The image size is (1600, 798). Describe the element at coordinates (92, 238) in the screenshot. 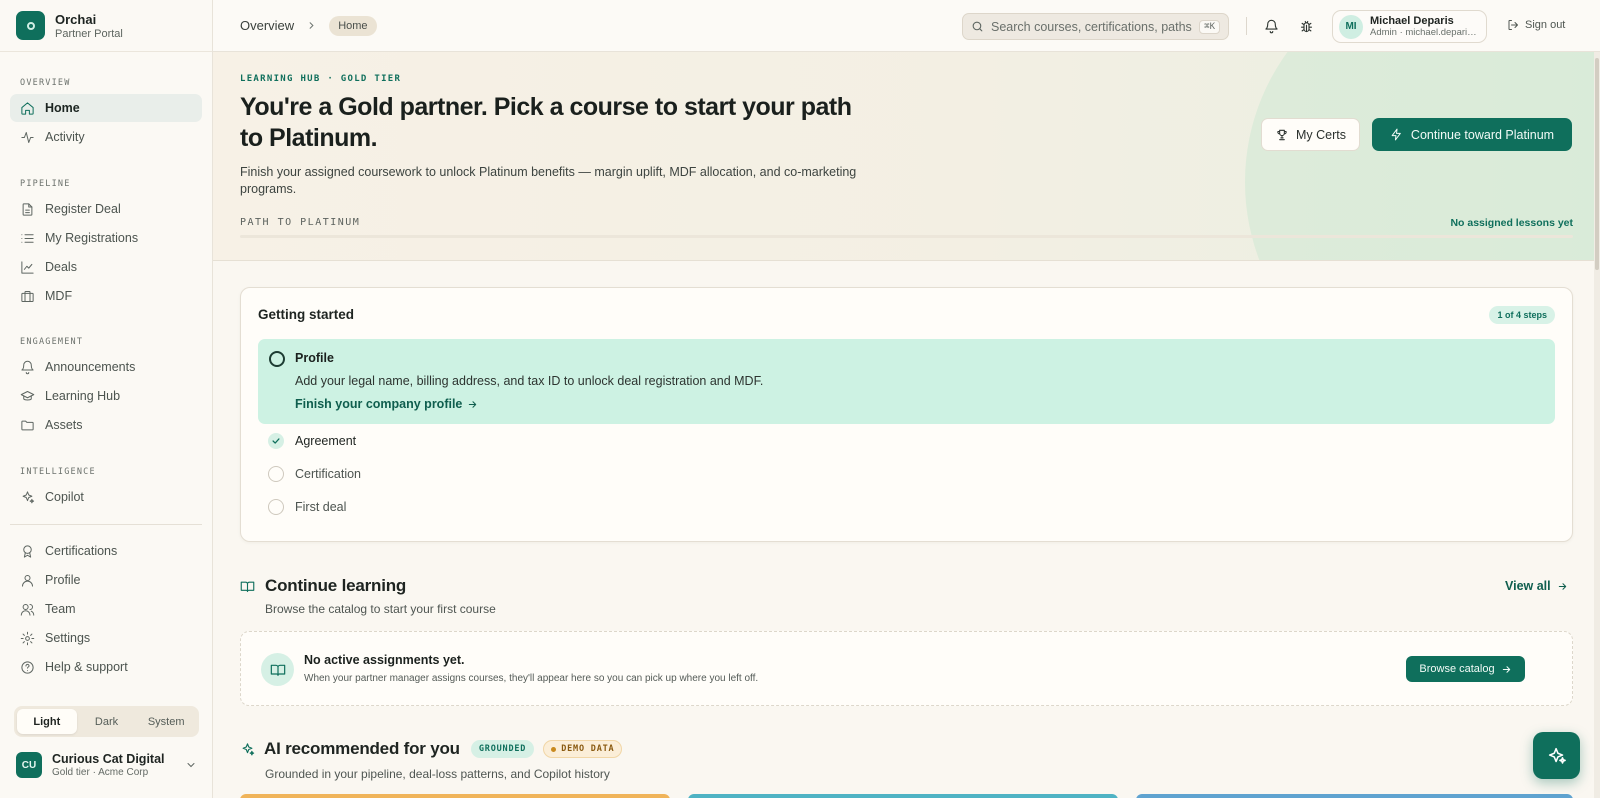

I see `sidebar-item-label: My Registrations` at that location.